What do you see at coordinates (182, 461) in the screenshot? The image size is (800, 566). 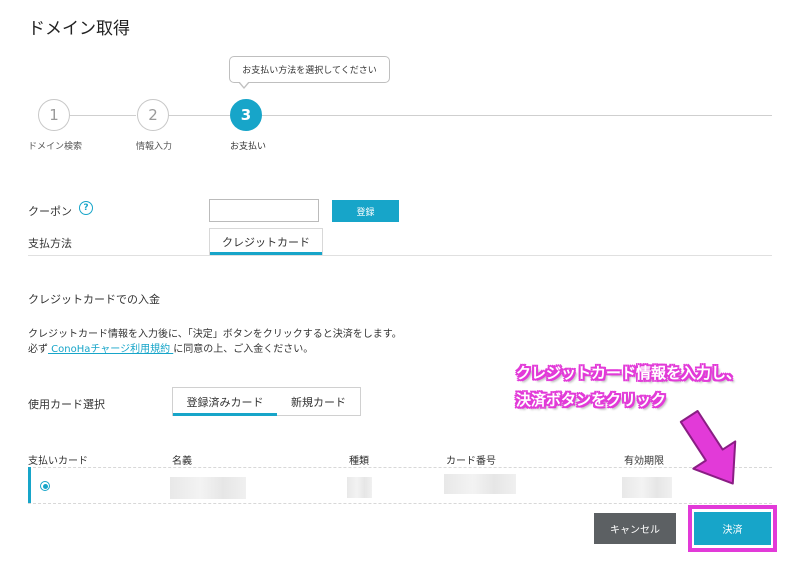 I see `col-header-name: 名義` at bounding box center [182, 461].